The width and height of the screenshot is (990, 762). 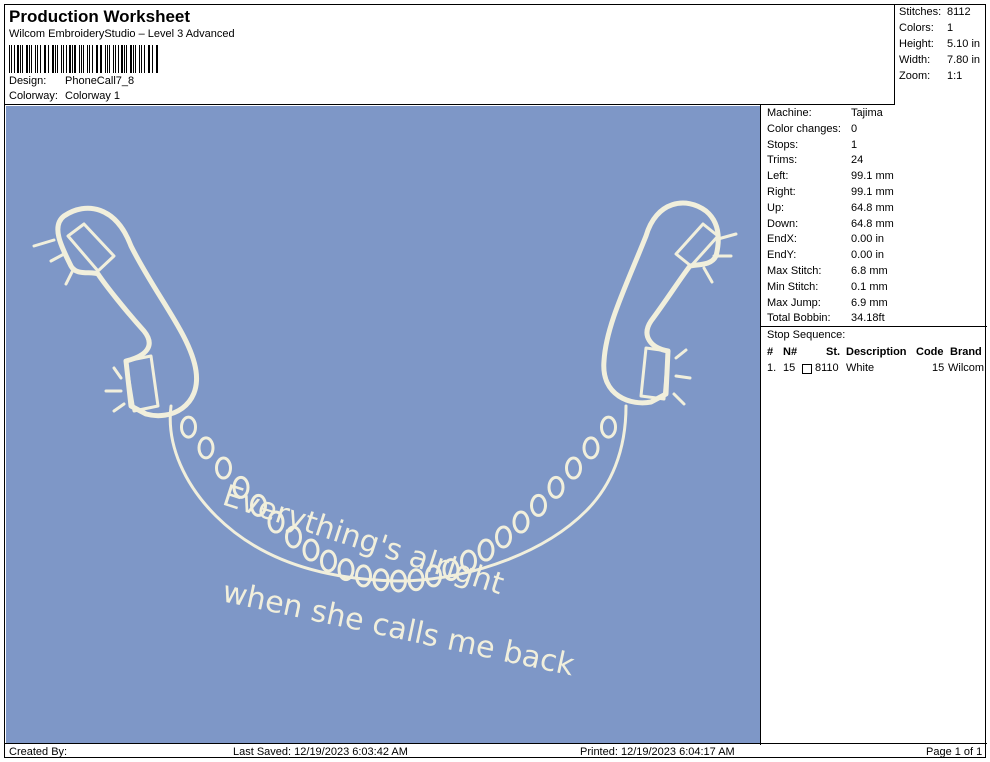 What do you see at coordinates (127, 312) in the screenshot?
I see `left-handset-icon` at bounding box center [127, 312].